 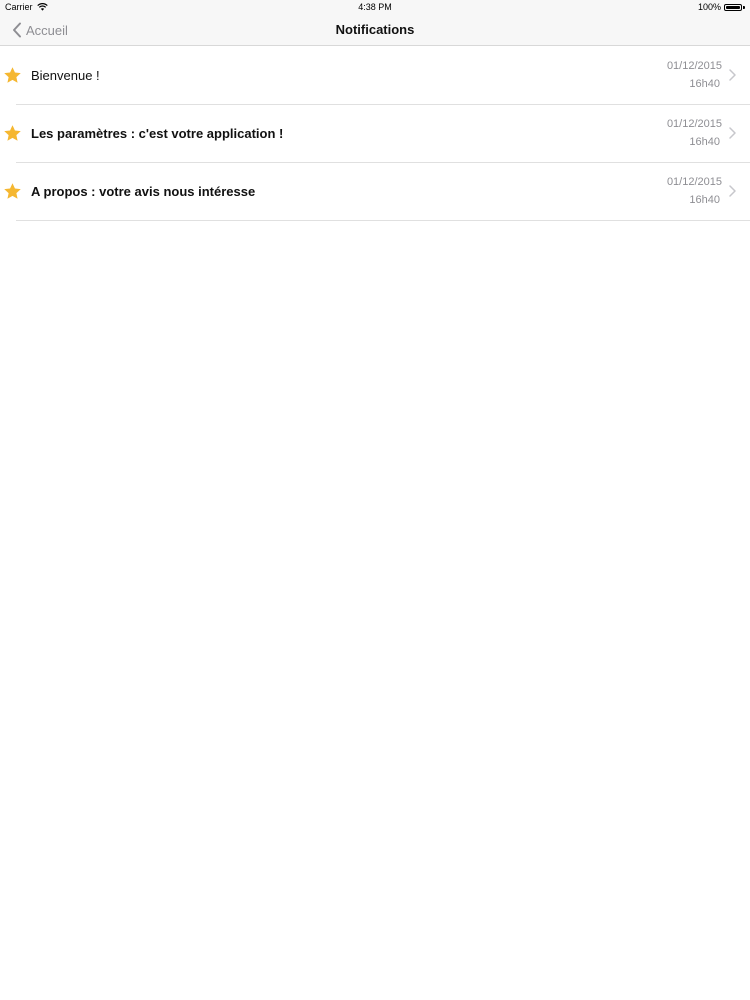 I want to click on back-button: Accueil, so click(x=40, y=30).